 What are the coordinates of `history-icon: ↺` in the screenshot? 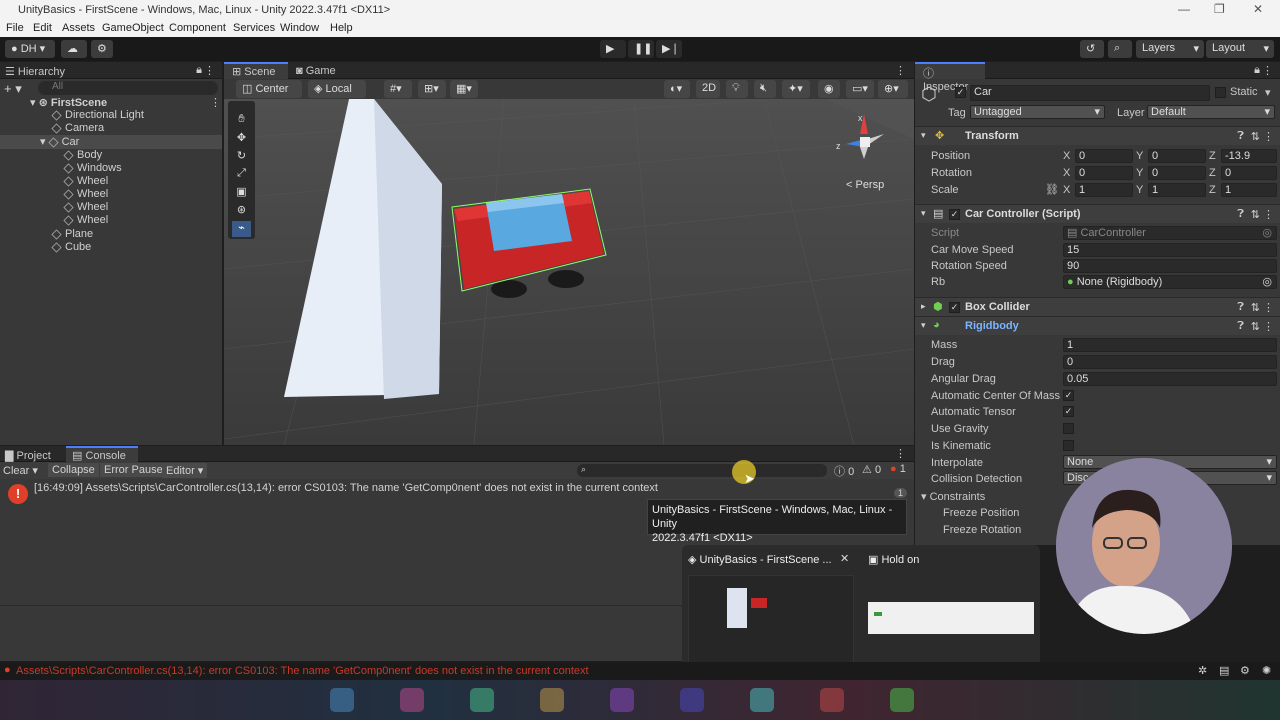 It's located at (1092, 49).